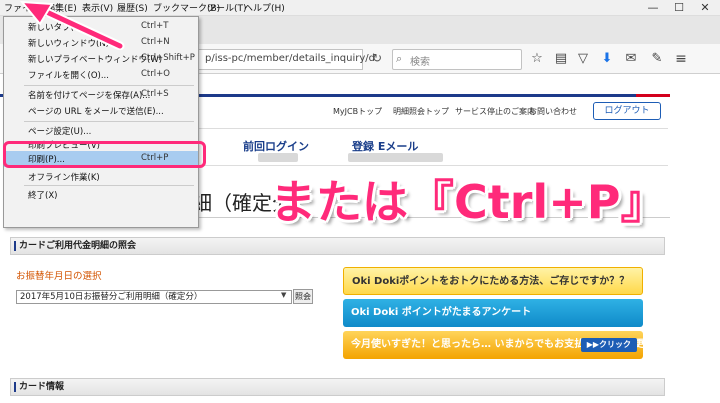 This screenshot has height=403, width=720. I want to click on menu-help: ヘルプ(H), so click(264, 7).